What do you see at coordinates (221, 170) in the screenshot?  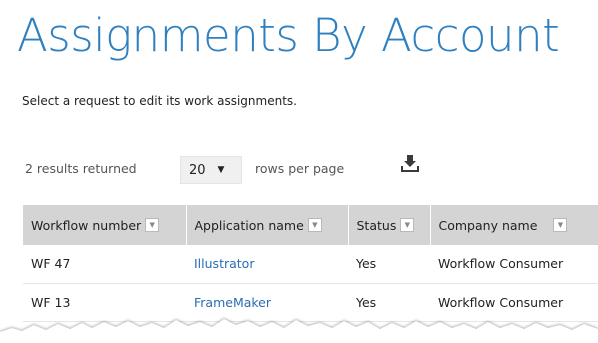 I see `chevron-down-icon: ▼` at bounding box center [221, 170].